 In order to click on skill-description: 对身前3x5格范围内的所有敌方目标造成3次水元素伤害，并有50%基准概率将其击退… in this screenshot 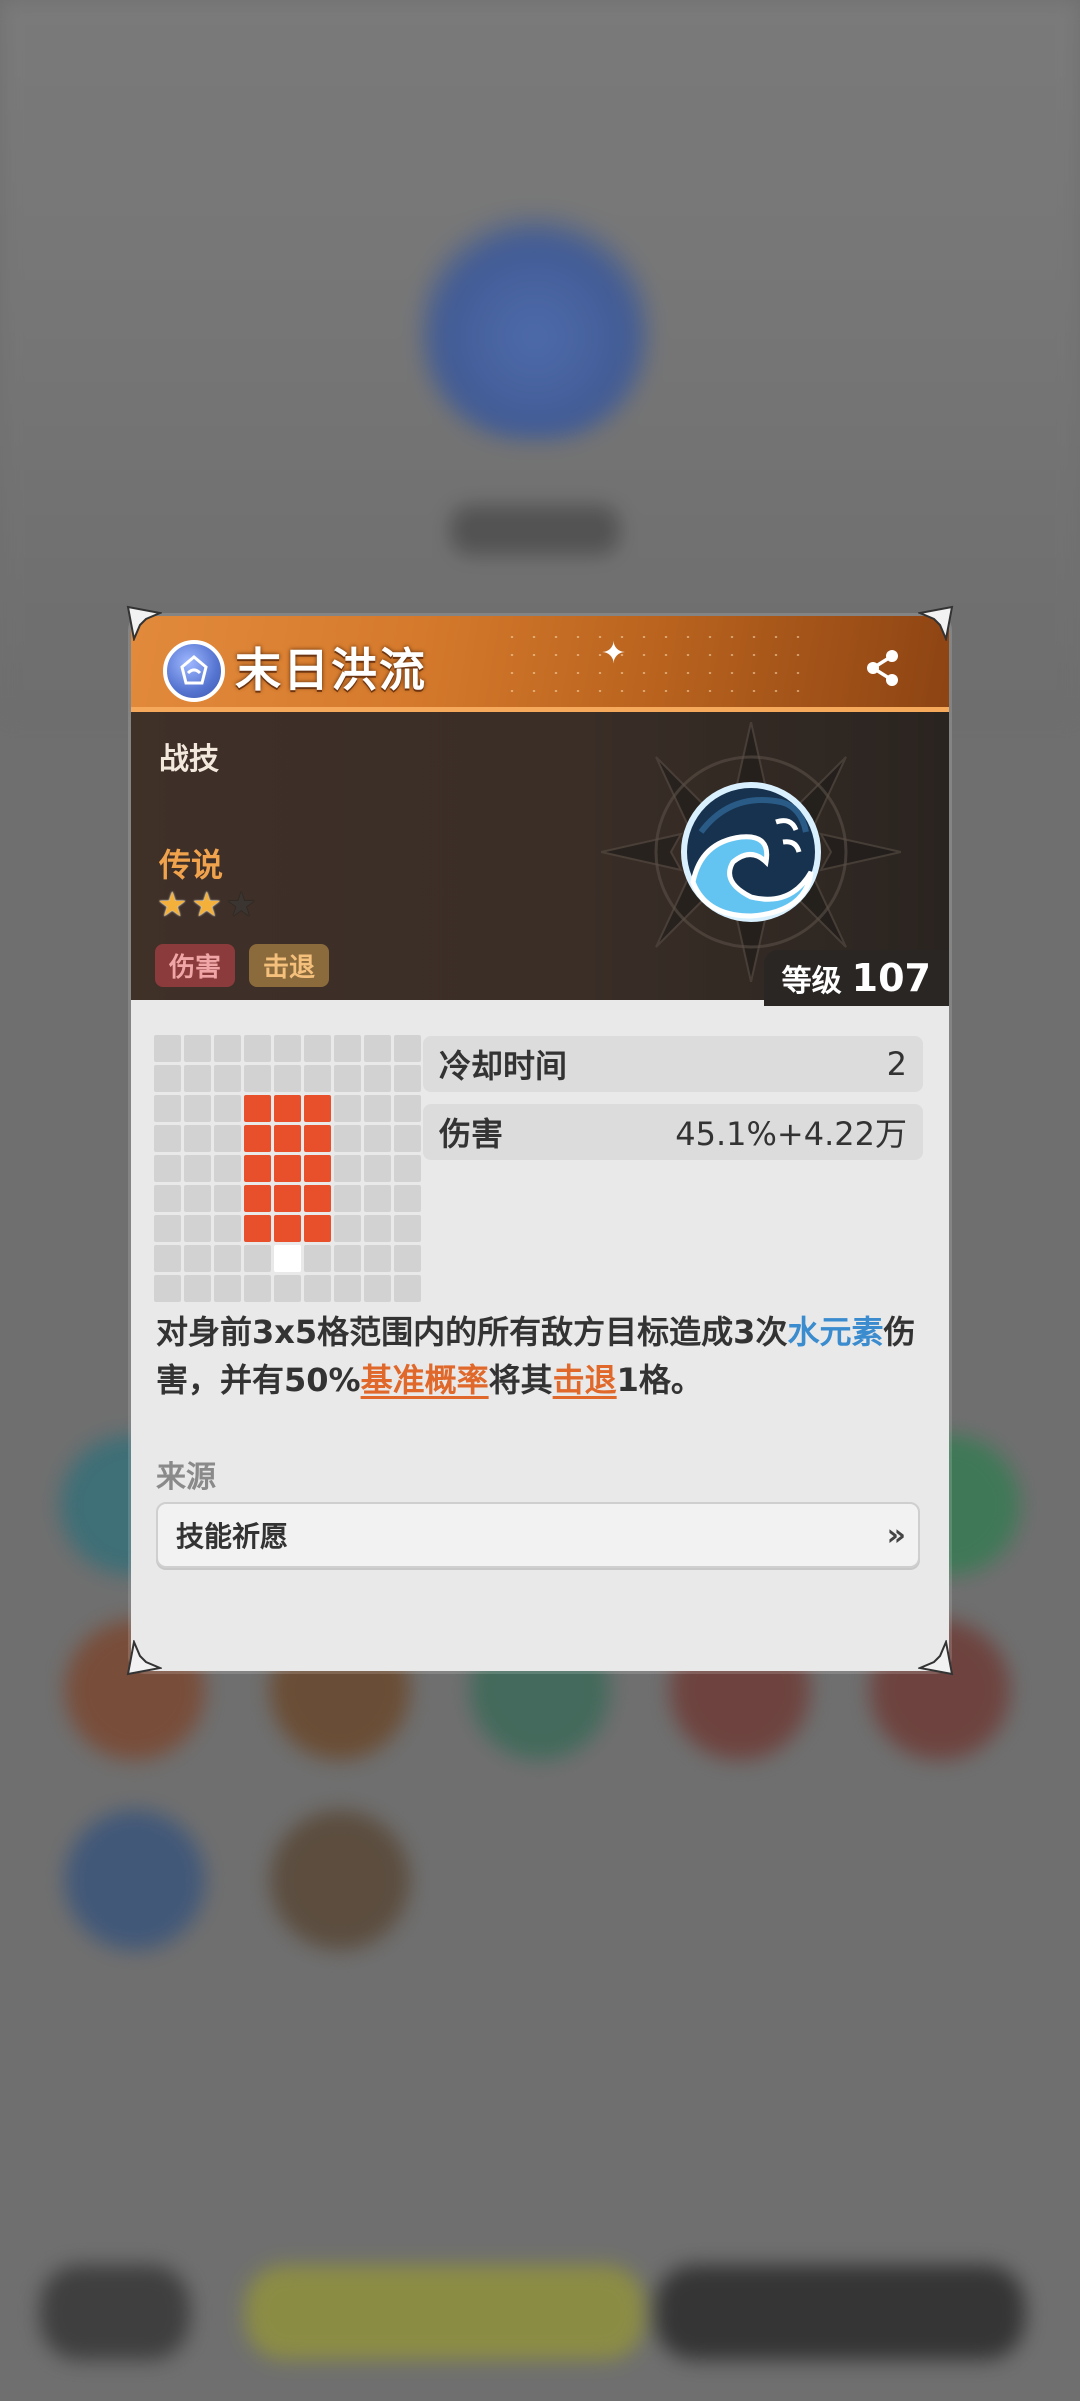, I will do `click(546, 1356)`.